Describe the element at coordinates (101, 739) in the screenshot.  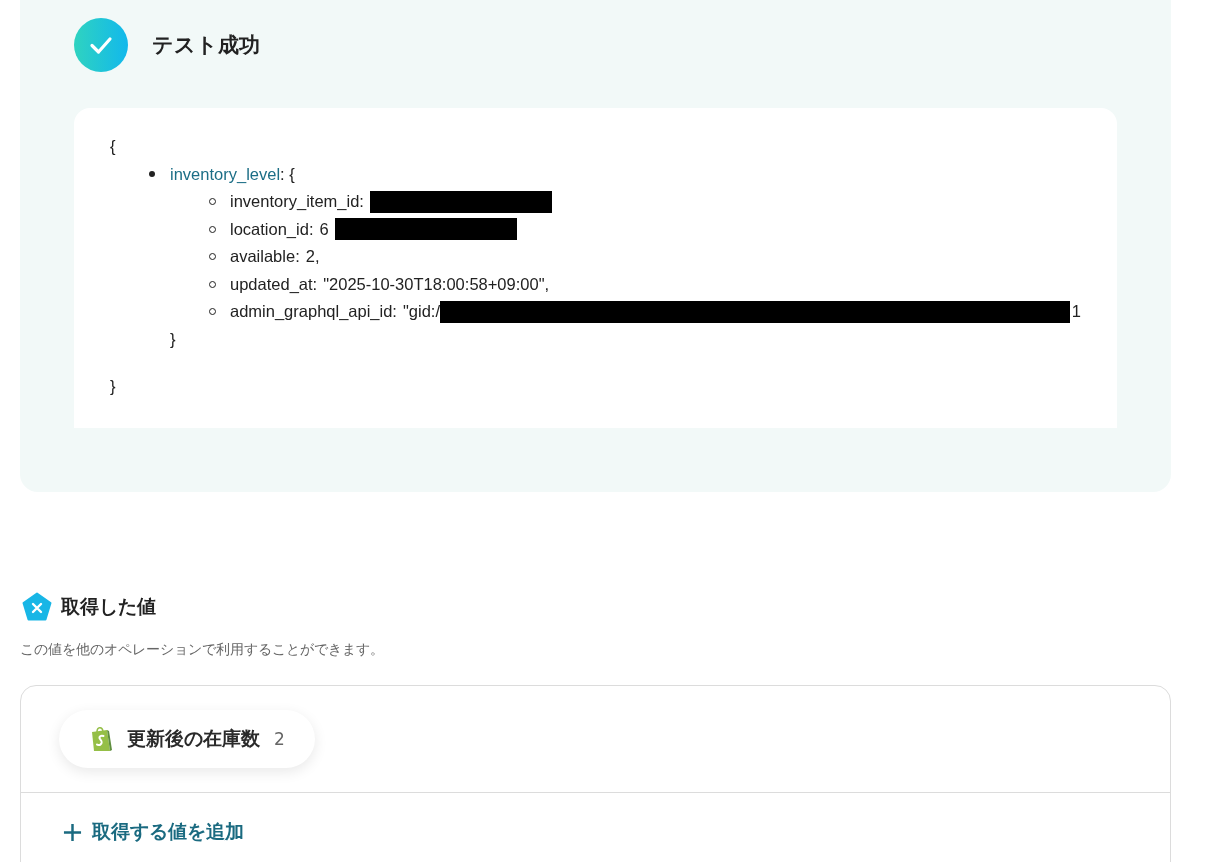
I see `shopping-bag-icon` at that location.